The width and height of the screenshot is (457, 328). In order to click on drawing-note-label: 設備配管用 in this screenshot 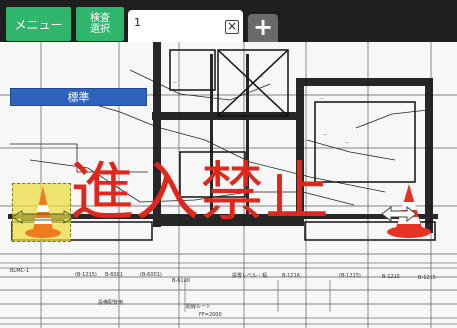, I will do `click(111, 303)`.